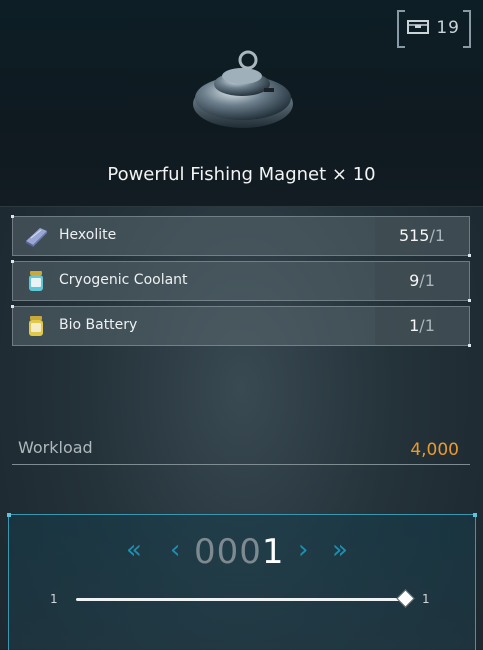  What do you see at coordinates (241, 236) in the screenshot?
I see `material-row-hexolite: Hexolite 515/1` at bounding box center [241, 236].